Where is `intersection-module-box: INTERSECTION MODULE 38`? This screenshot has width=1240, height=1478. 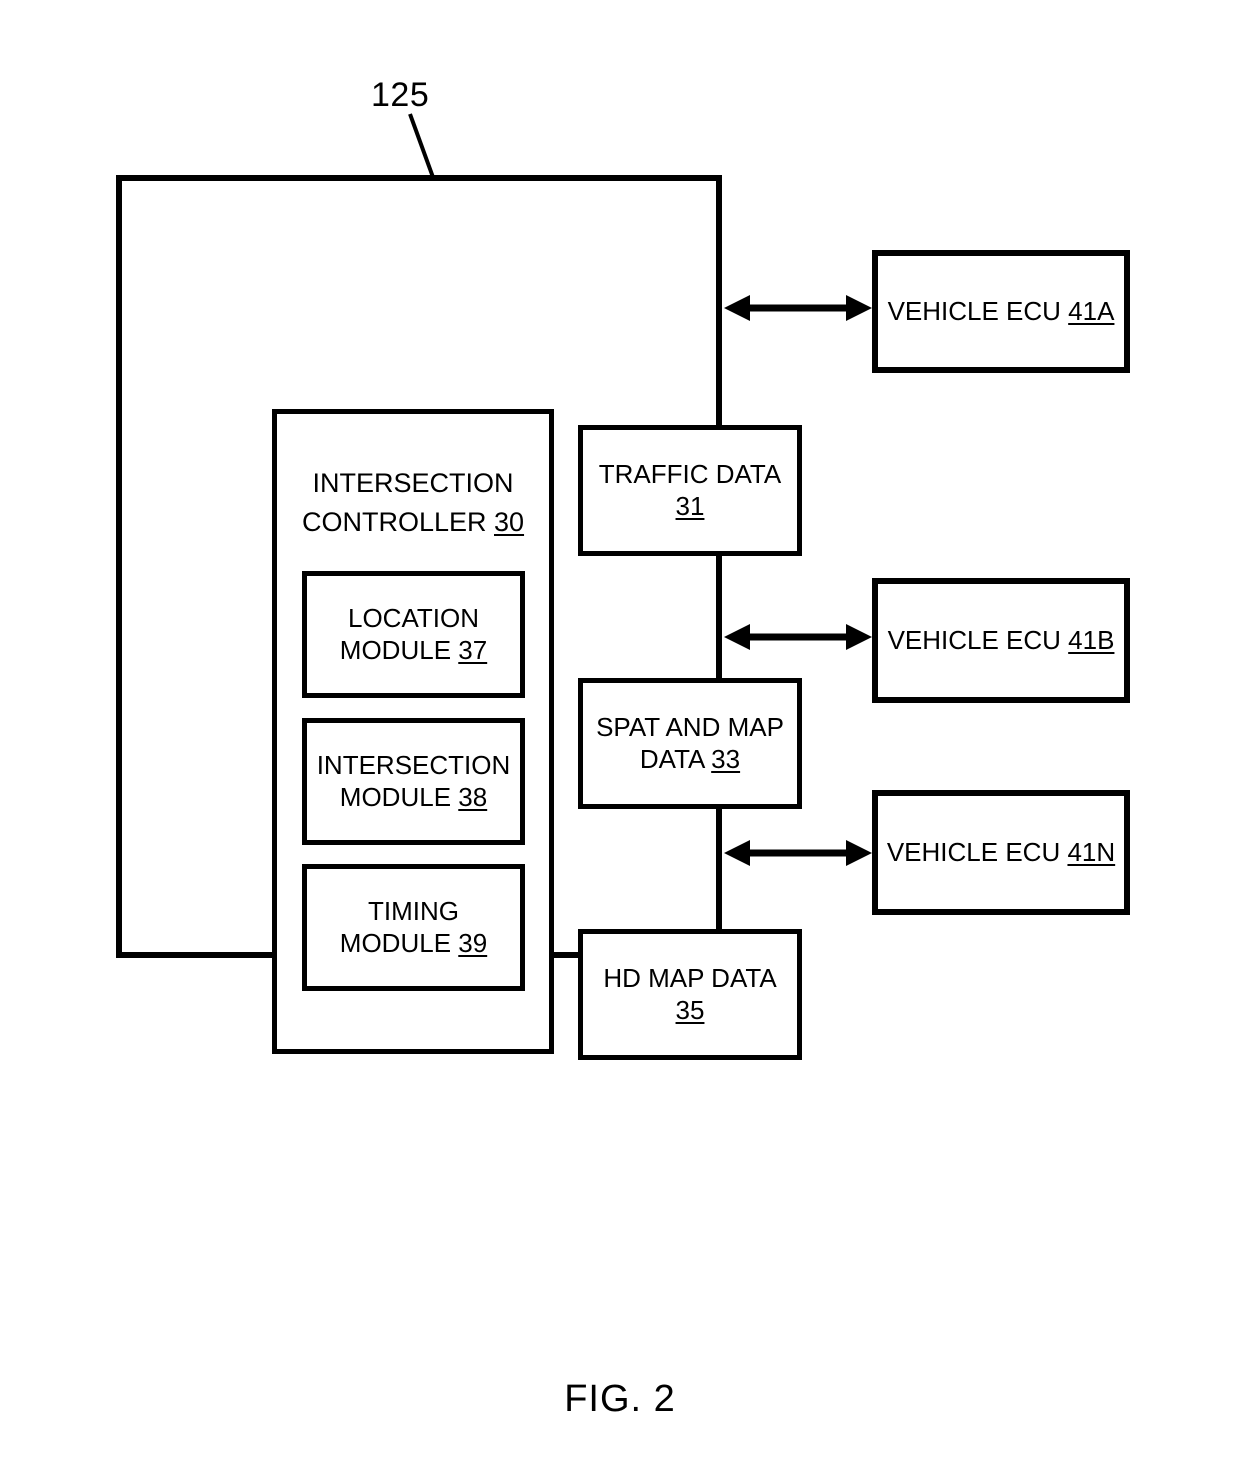 intersection-module-box: INTERSECTION MODULE 38 is located at coordinates (413, 781).